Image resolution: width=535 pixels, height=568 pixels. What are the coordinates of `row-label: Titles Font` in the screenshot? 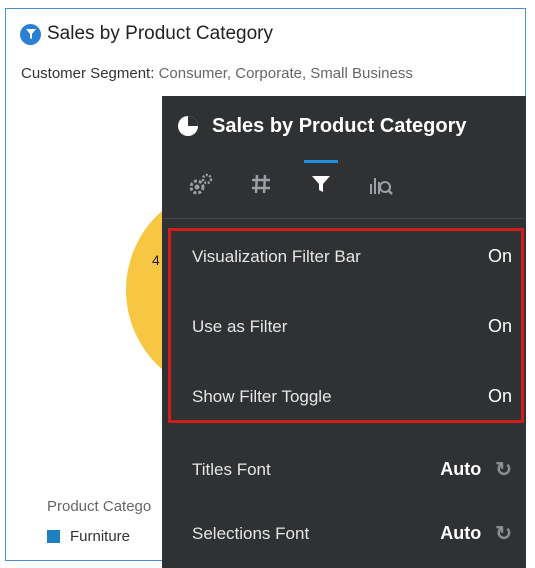 It's located at (231, 469).